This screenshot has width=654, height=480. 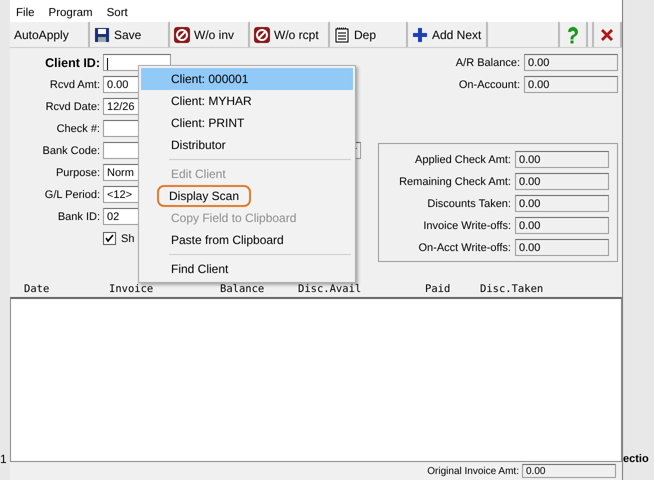 What do you see at coordinates (488, 62) in the screenshot?
I see `field-label: A/R Balance:` at bounding box center [488, 62].